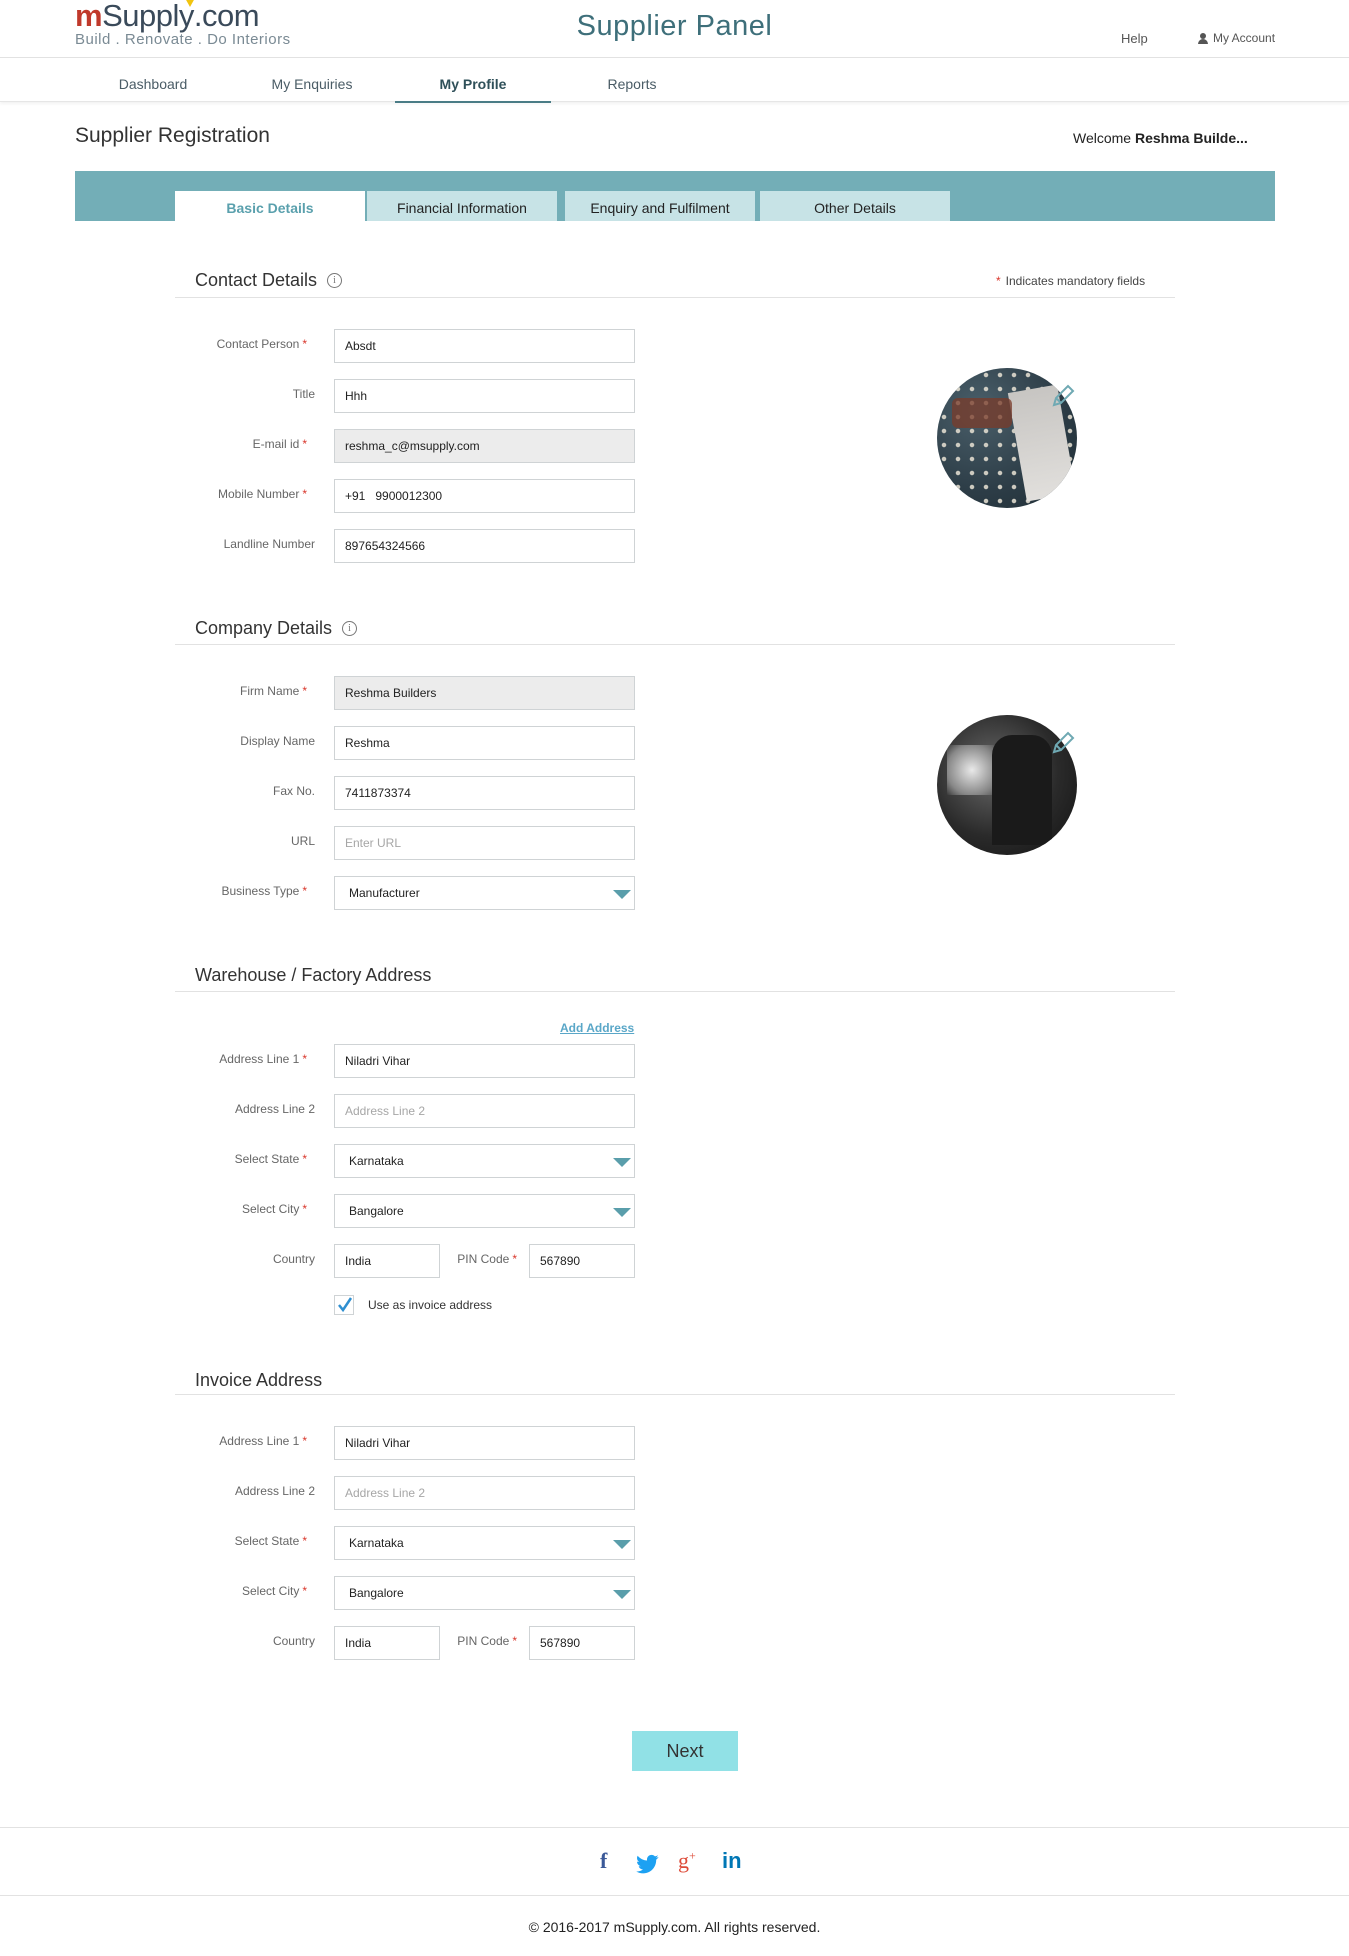  I want to click on user-icon, so click(1203, 38).